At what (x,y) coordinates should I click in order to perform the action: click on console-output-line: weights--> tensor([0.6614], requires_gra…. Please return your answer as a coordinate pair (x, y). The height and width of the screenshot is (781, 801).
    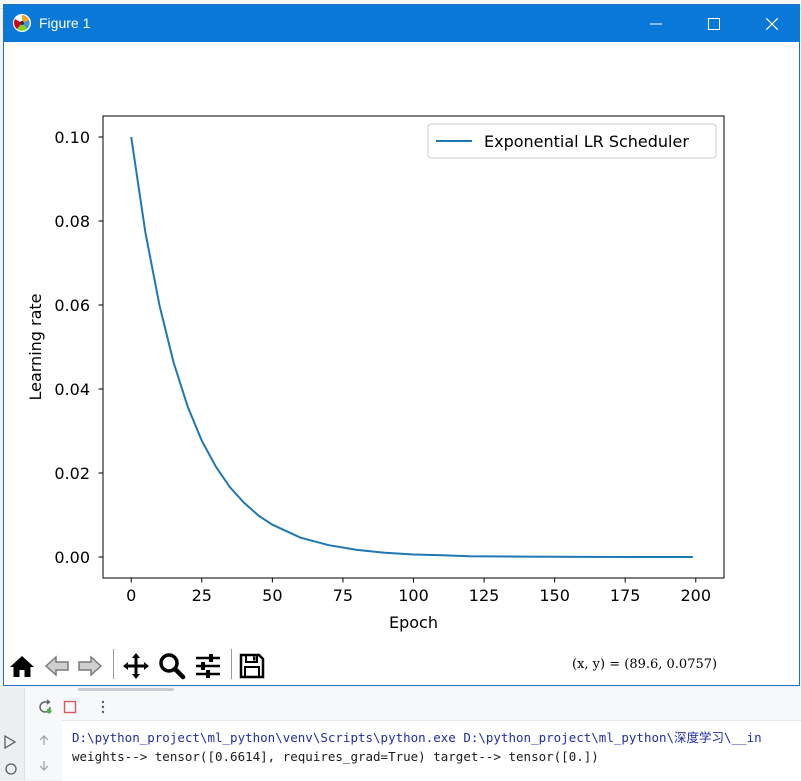
    Looking at the image, I should click on (335, 756).